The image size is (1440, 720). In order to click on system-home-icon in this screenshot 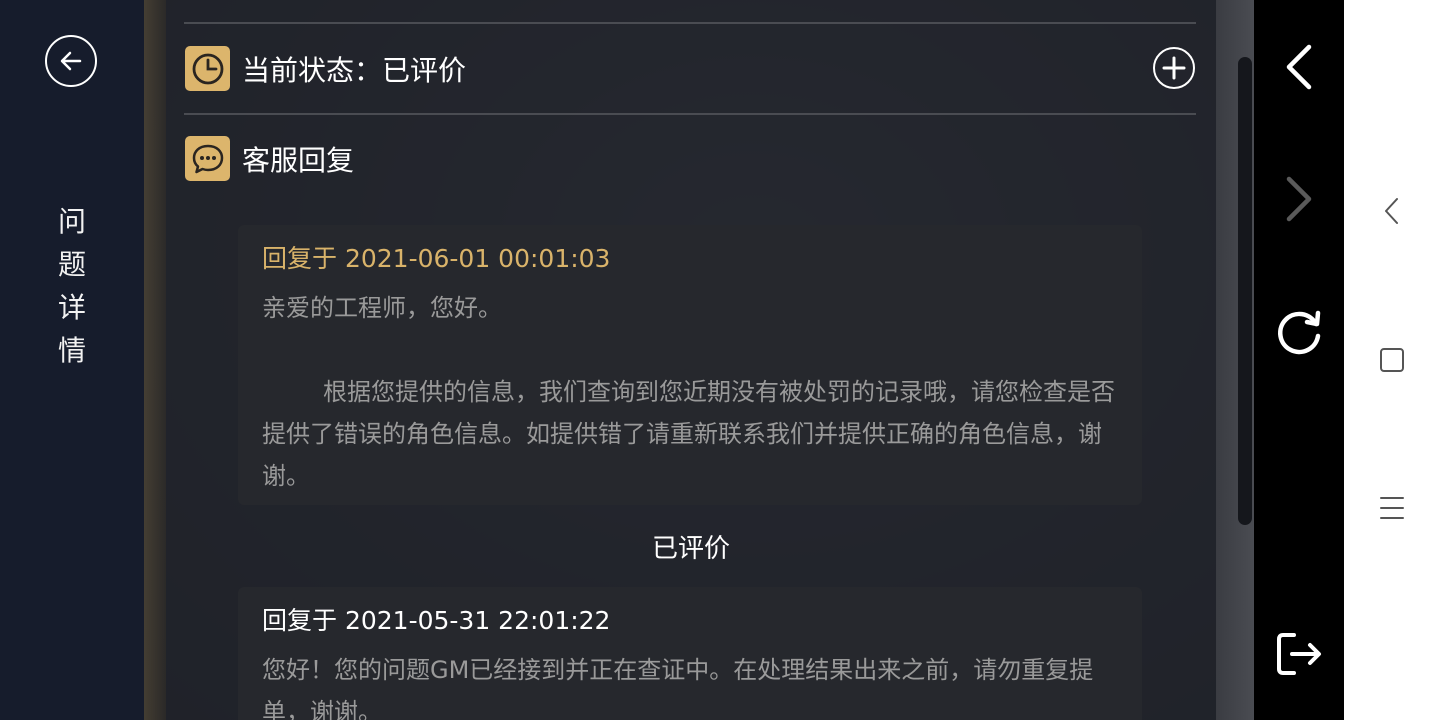, I will do `click(1392, 360)`.